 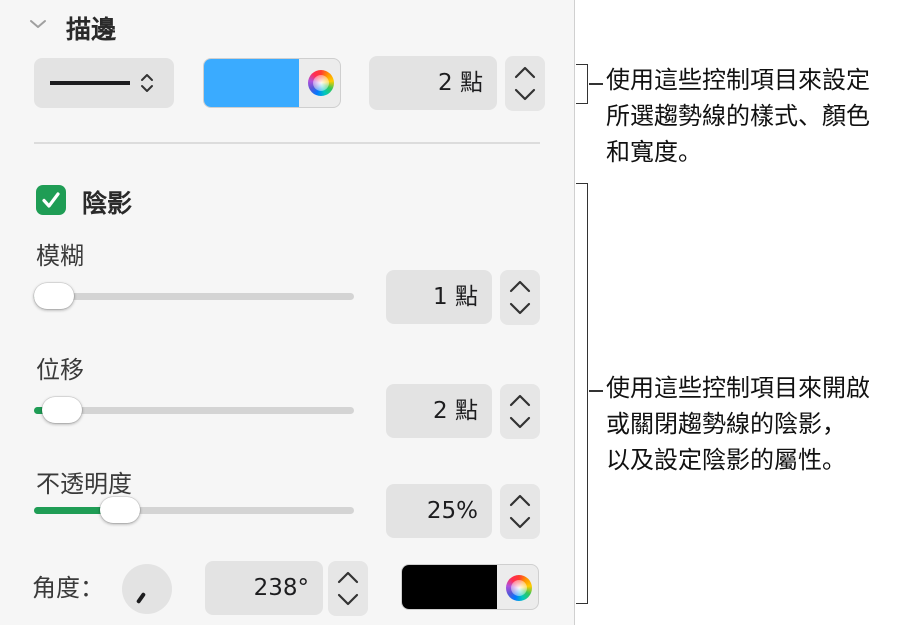 I want to click on stroke-callout: 使用這些控制項目來設定 所選趨勢線的樣式、顏色 和寬度。, so click(x=738, y=116).